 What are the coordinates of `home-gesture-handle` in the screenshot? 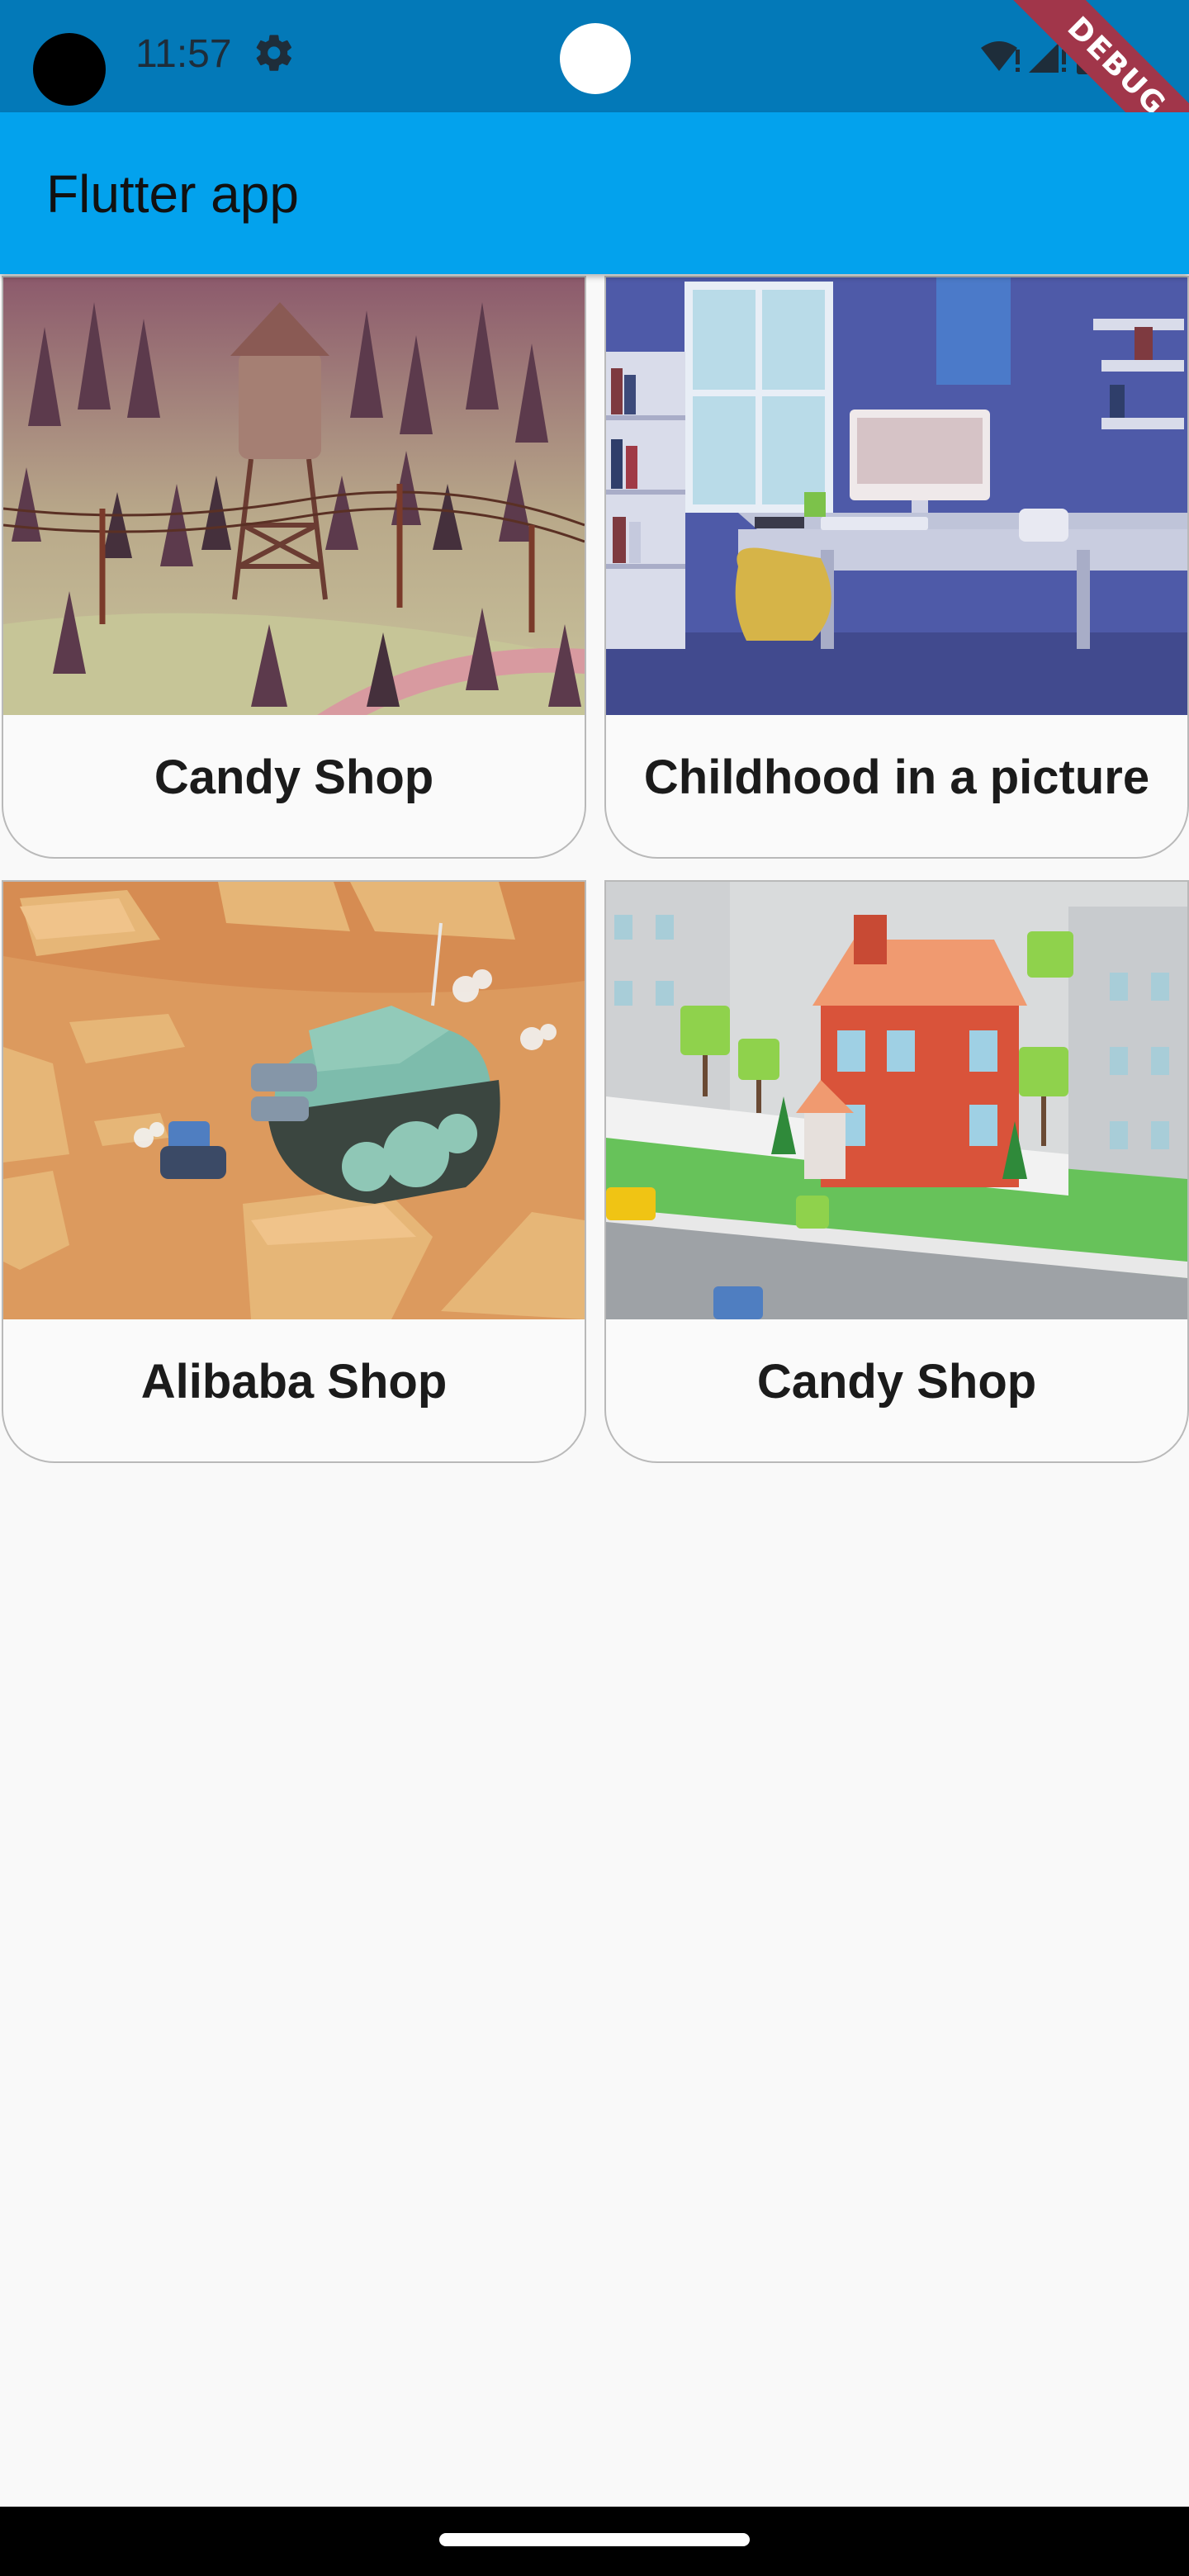 It's located at (594, 2539).